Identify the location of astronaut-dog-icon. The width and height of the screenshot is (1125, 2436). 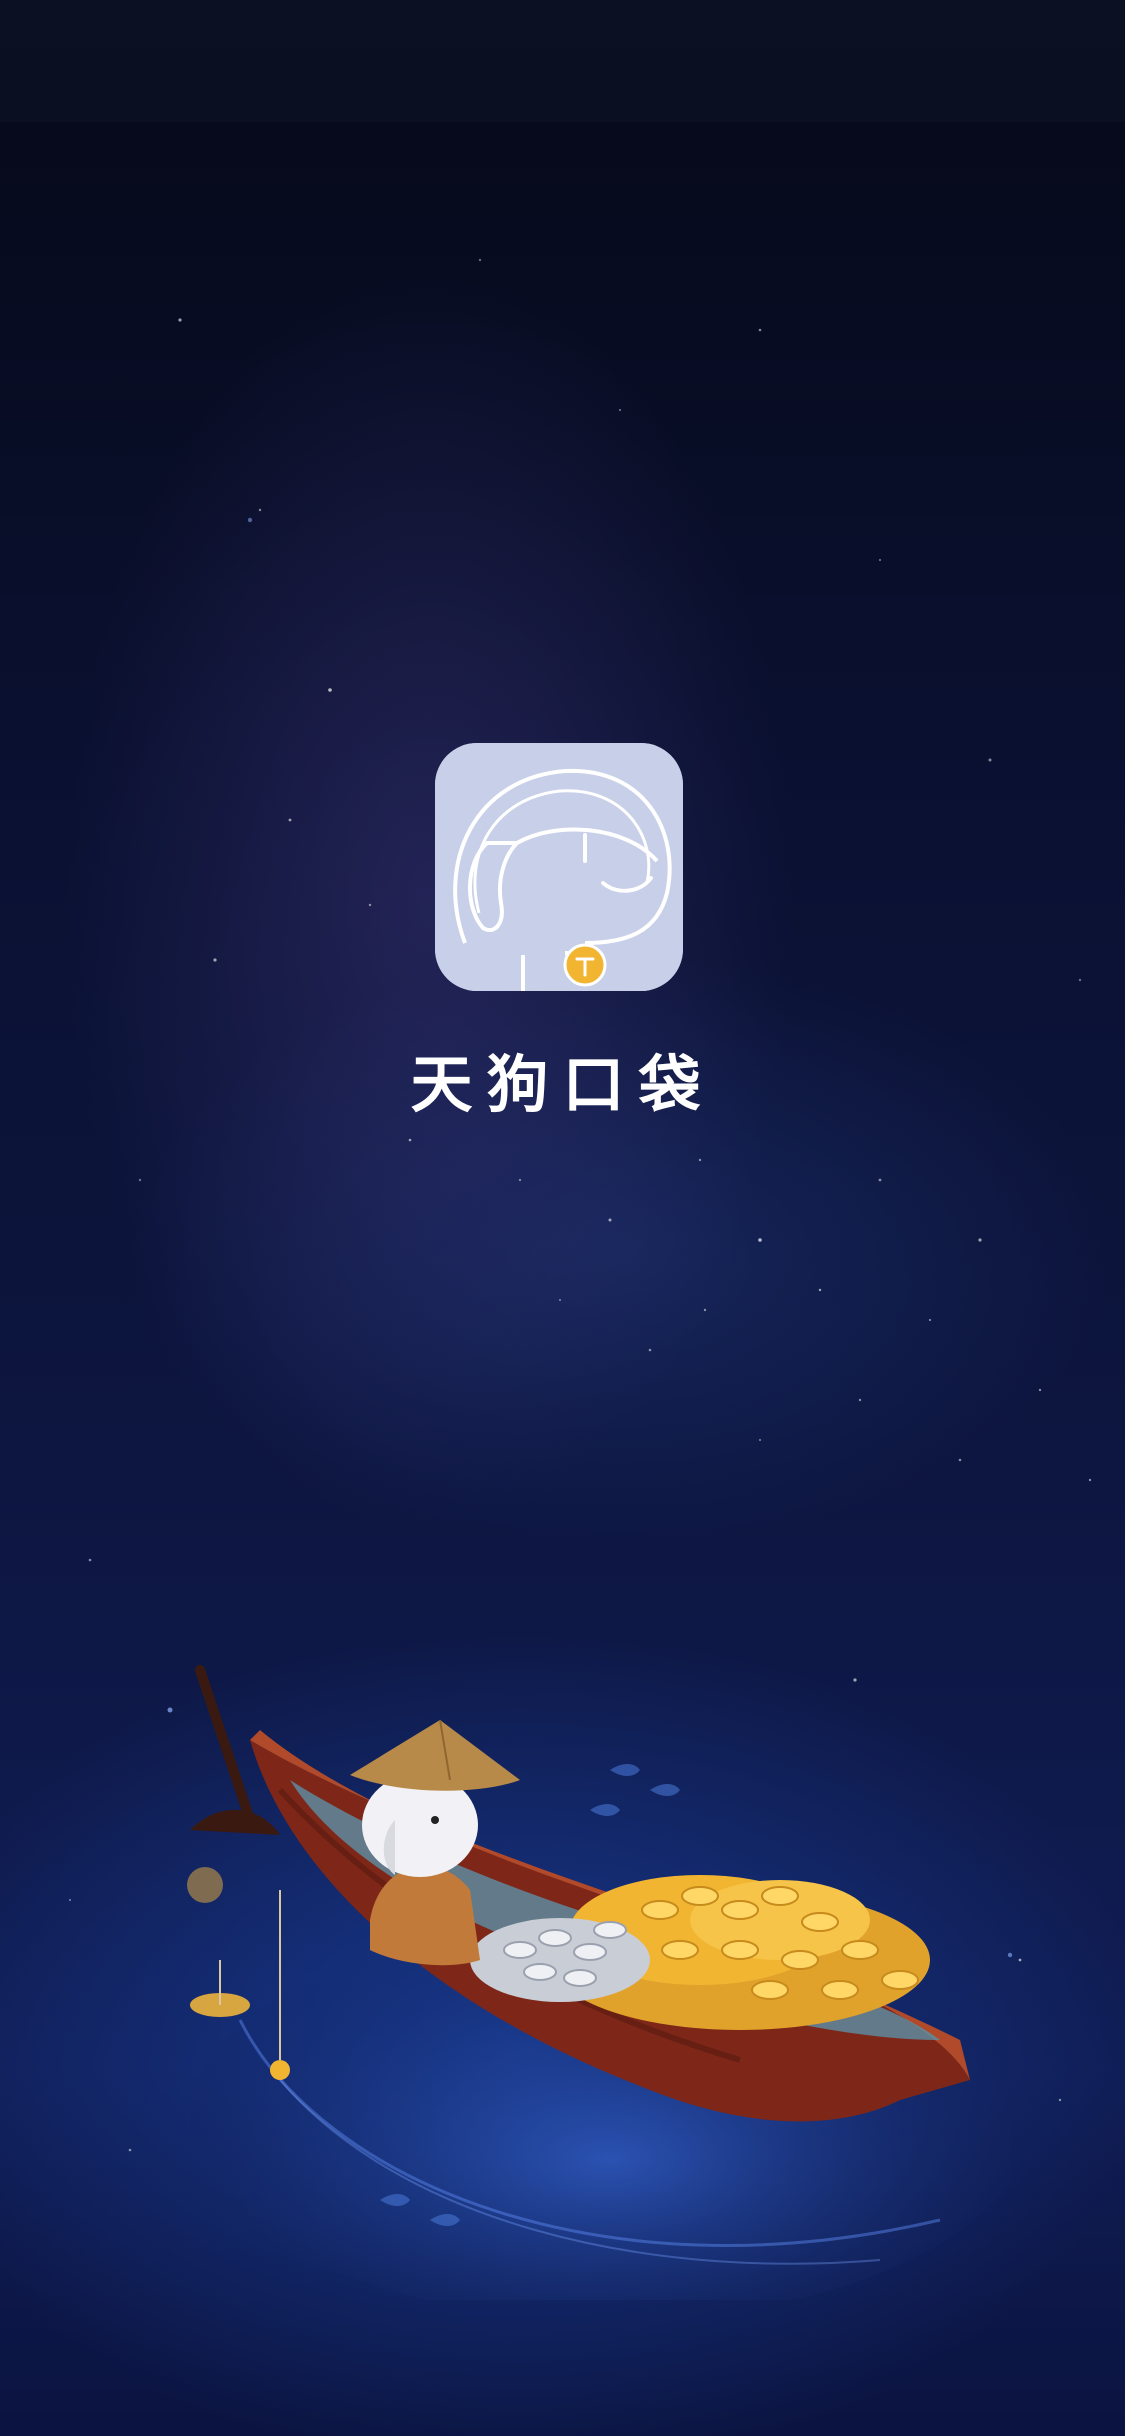
(559, 867).